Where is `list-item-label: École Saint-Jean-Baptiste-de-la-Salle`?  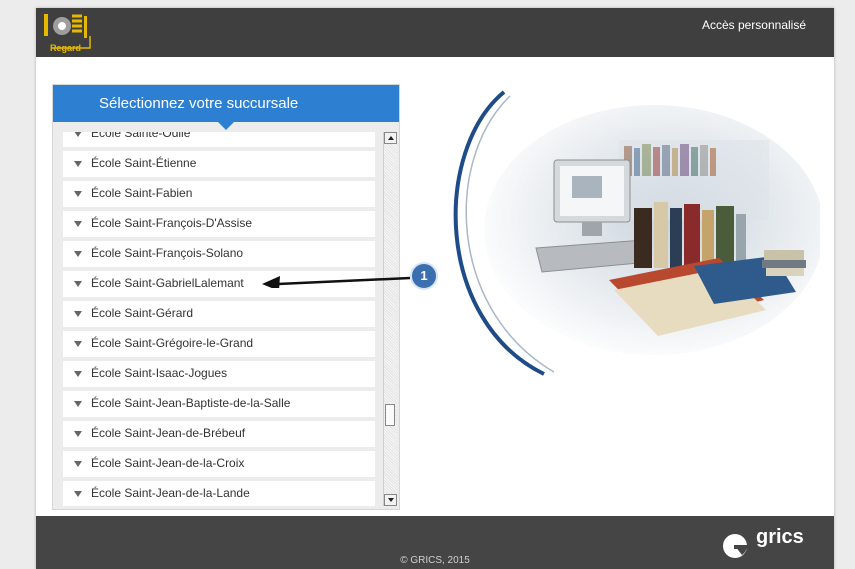 list-item-label: École Saint-Jean-Baptiste-de-la-Salle is located at coordinates (191, 403).